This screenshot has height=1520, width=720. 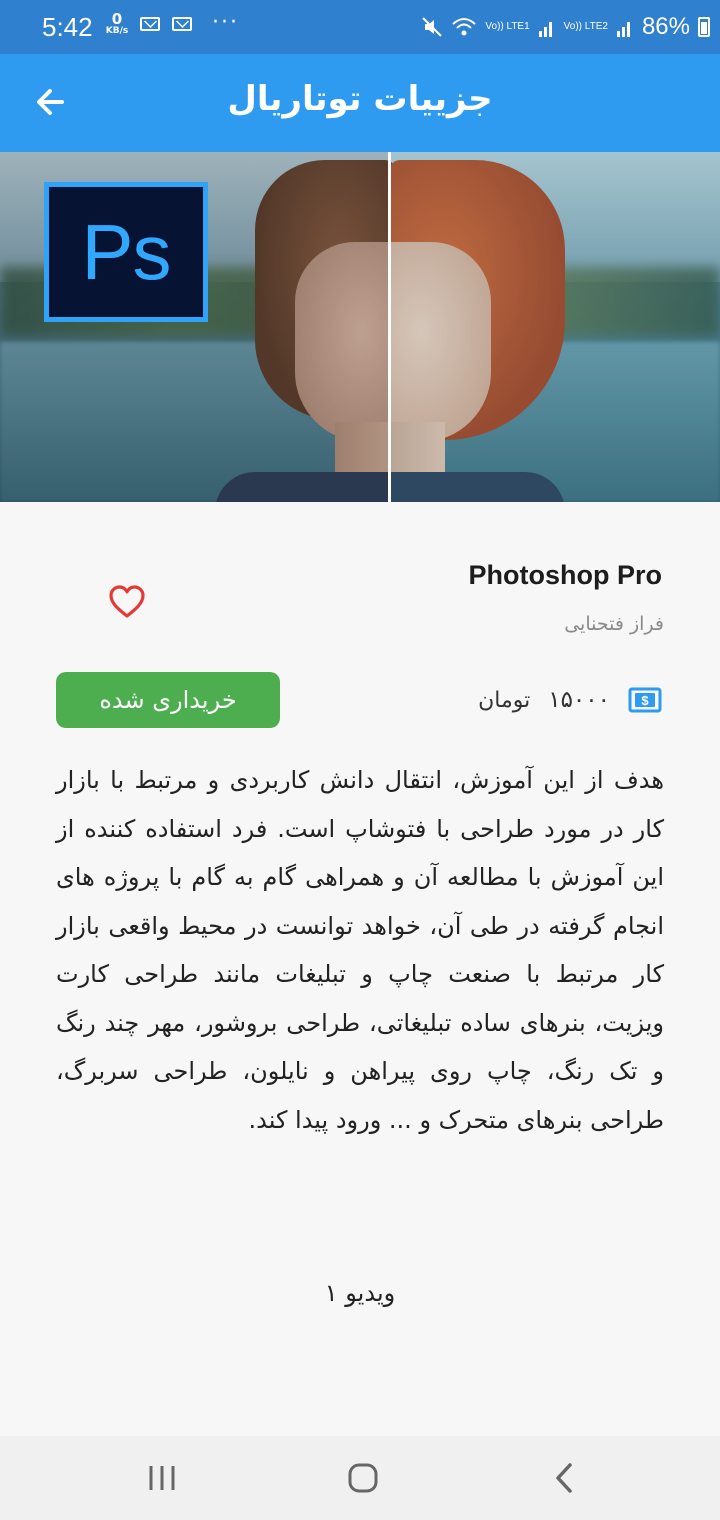 What do you see at coordinates (360, 27) in the screenshot?
I see `status-bar: 5:42 0 KB/s ··· Vo)) LTE1 Vo)) LTE2 86%` at bounding box center [360, 27].